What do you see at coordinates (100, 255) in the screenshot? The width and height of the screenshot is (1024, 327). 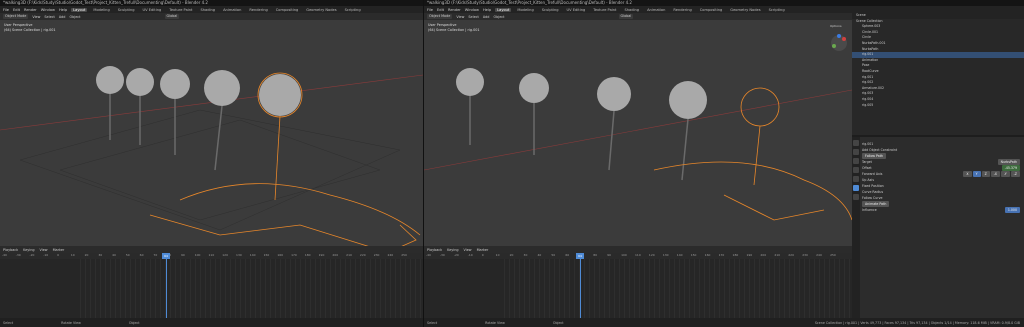 I see `ruler-tick: 30` at bounding box center [100, 255].